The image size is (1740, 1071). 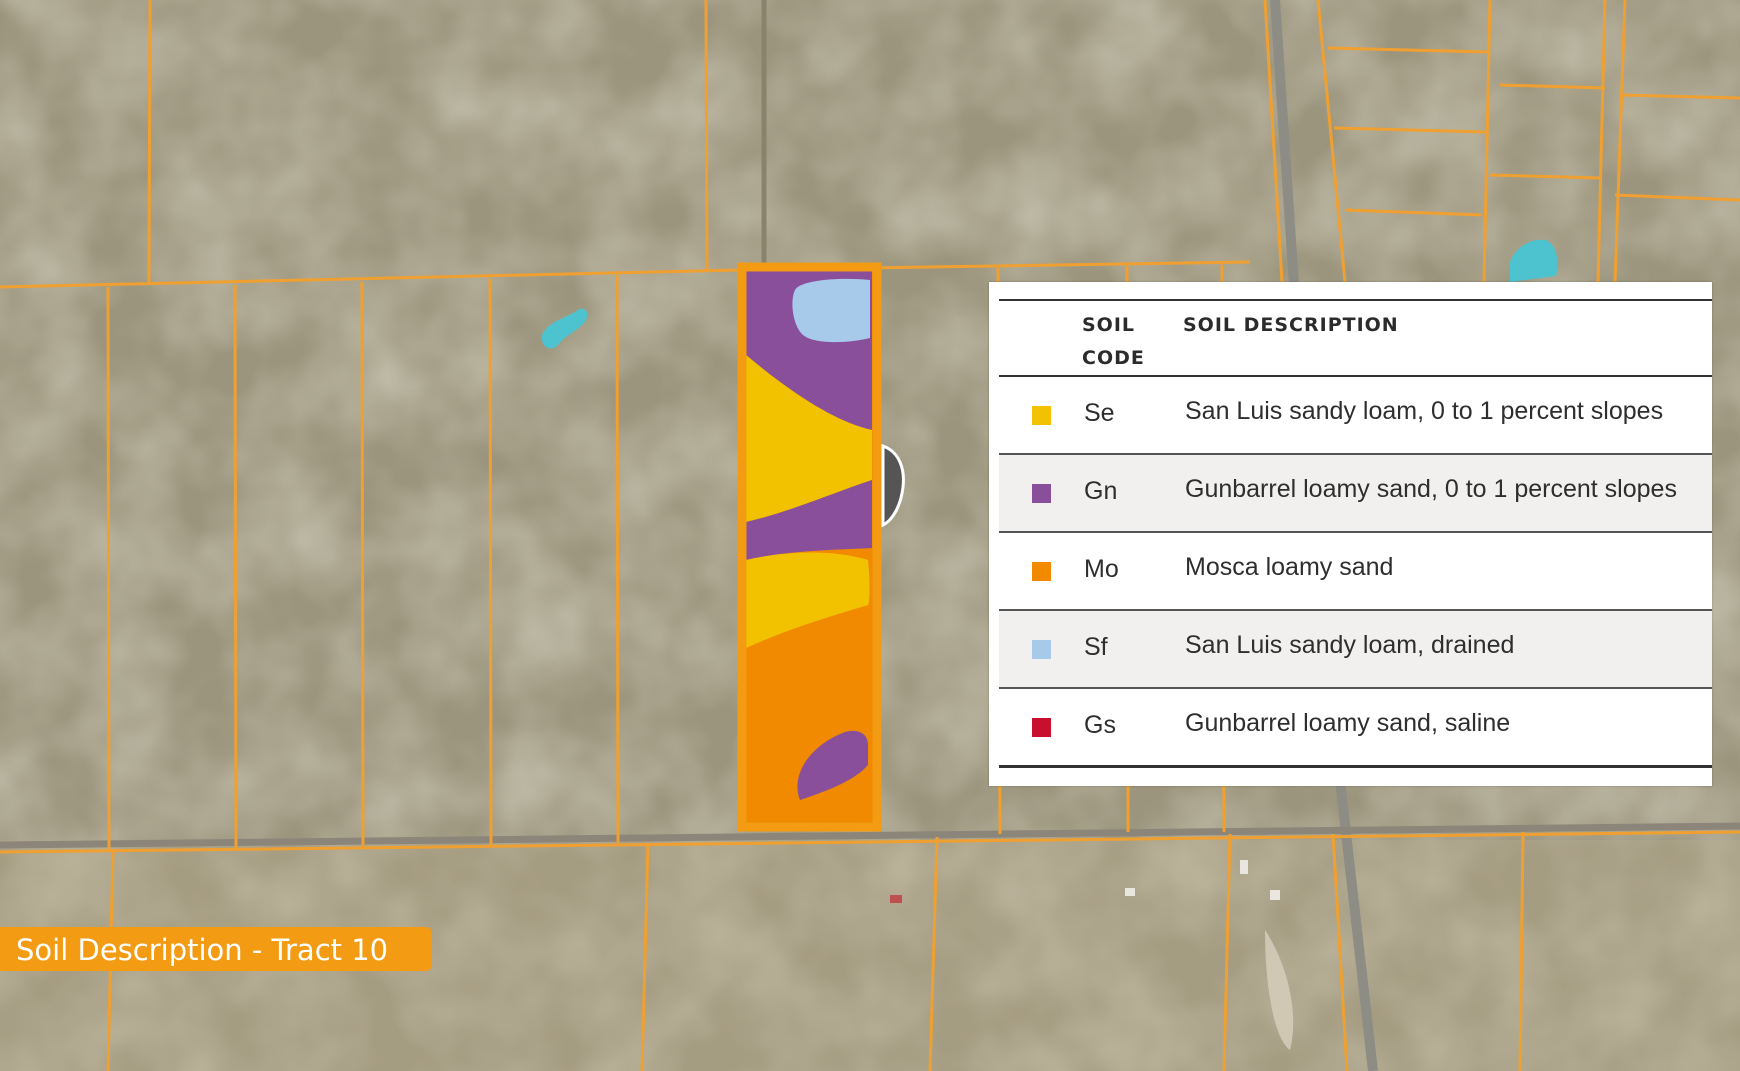 I want to click on legend-row-mo: Mo Mosca loamy sand, so click(x=1355, y=572).